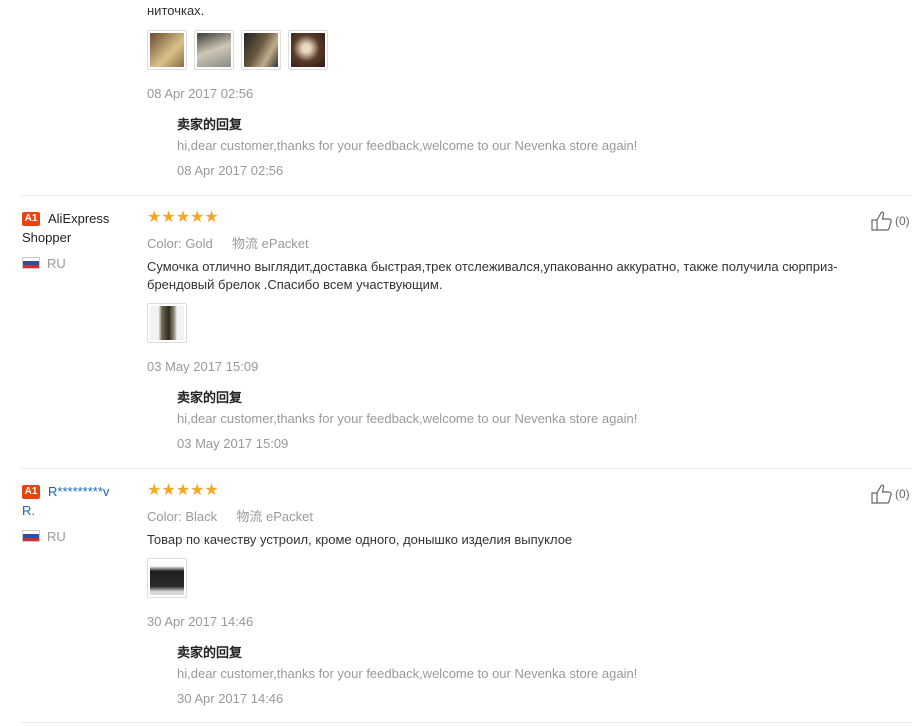 Image resolution: width=924 pixels, height=726 pixels. What do you see at coordinates (78, 492) in the screenshot?
I see `buyer-name: R*********v` at bounding box center [78, 492].